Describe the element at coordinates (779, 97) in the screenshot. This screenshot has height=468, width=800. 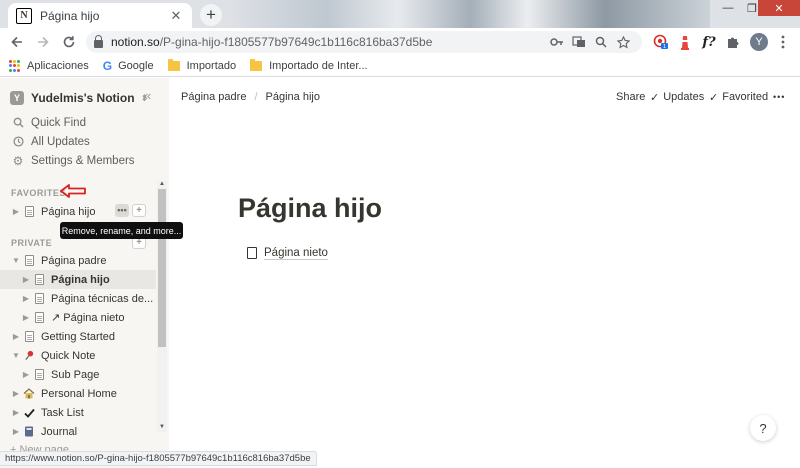
I see `page-more-options-button: •••` at that location.